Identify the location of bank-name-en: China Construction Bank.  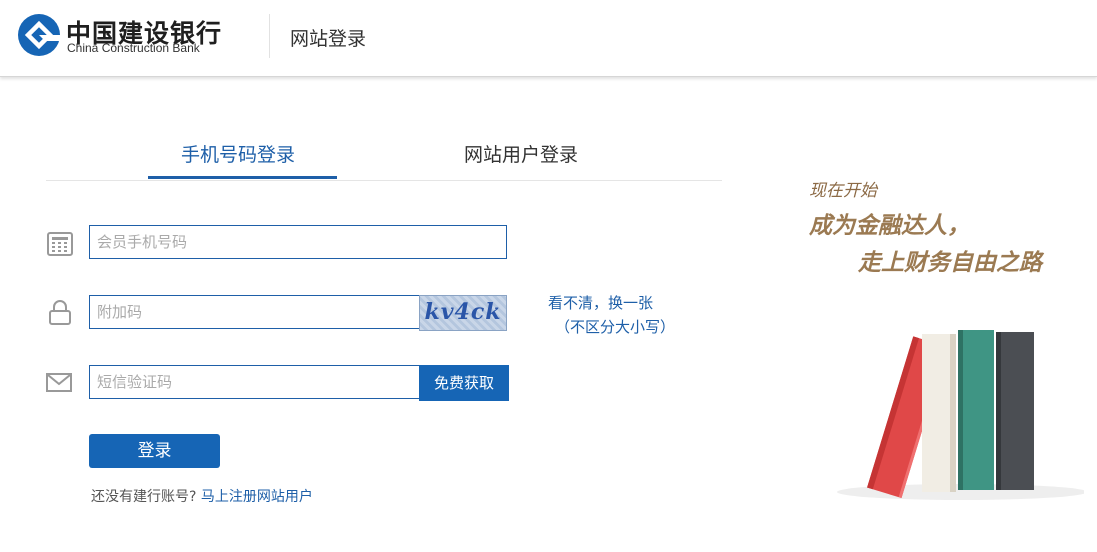
(133, 48).